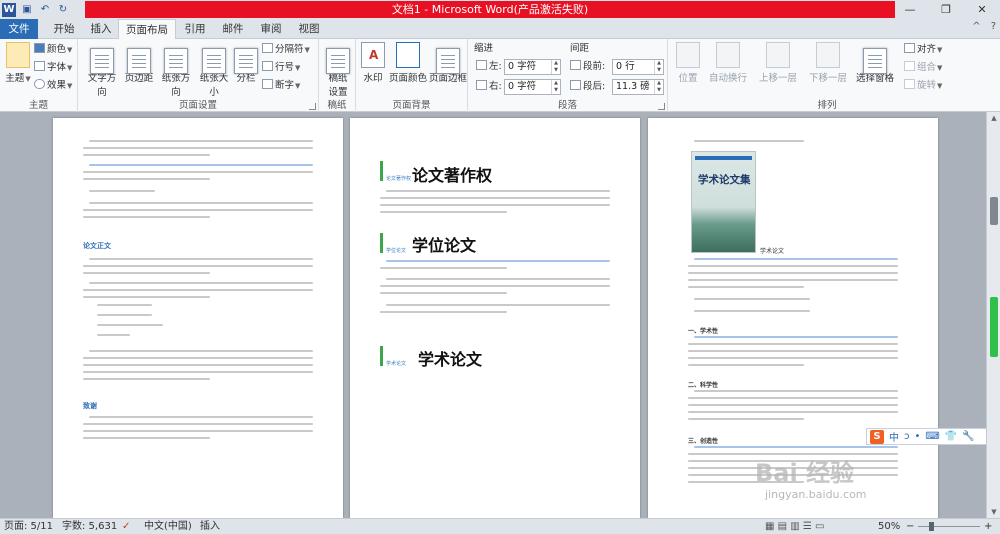  What do you see at coordinates (45, 10) in the screenshot?
I see `undo-icon: ↶` at bounding box center [45, 10].